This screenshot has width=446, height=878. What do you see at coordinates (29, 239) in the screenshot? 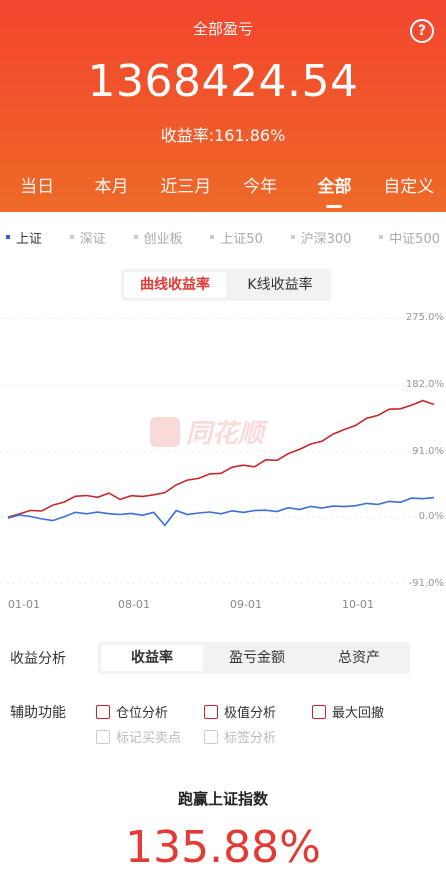
I see `index-label: 上证` at bounding box center [29, 239].